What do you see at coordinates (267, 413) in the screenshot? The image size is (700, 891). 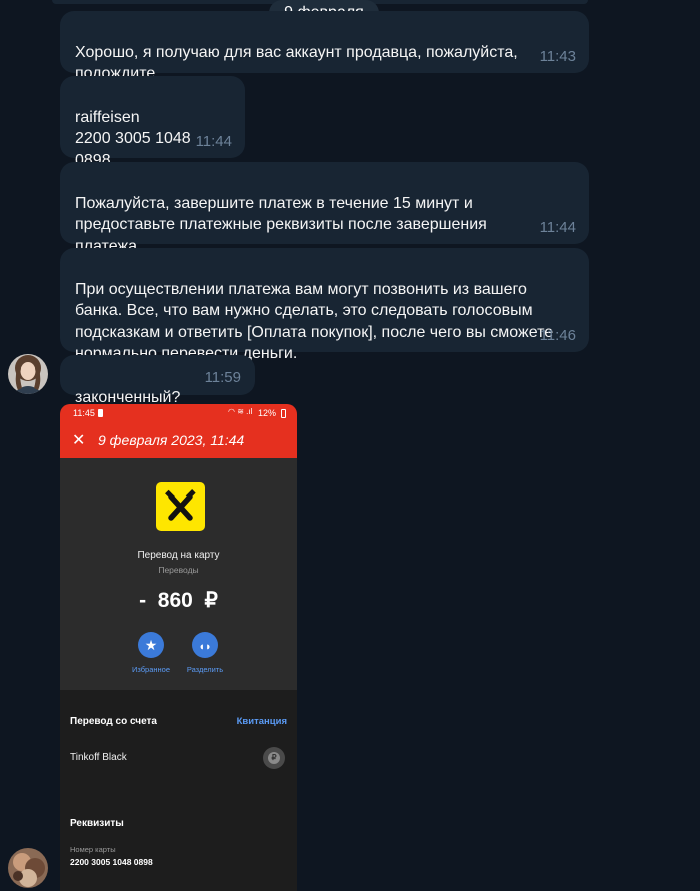 I see `status-battery: 12%` at bounding box center [267, 413].